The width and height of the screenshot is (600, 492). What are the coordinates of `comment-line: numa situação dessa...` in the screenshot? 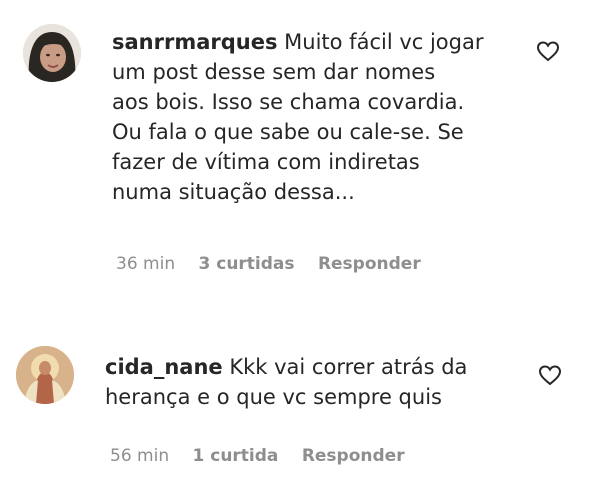 It's located at (233, 192).